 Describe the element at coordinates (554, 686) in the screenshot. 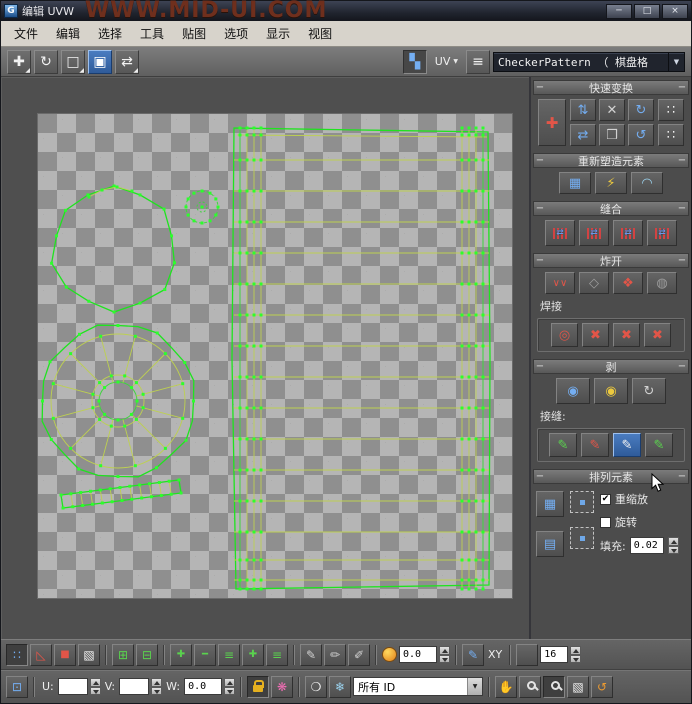

I see `zoom-region-button` at that location.